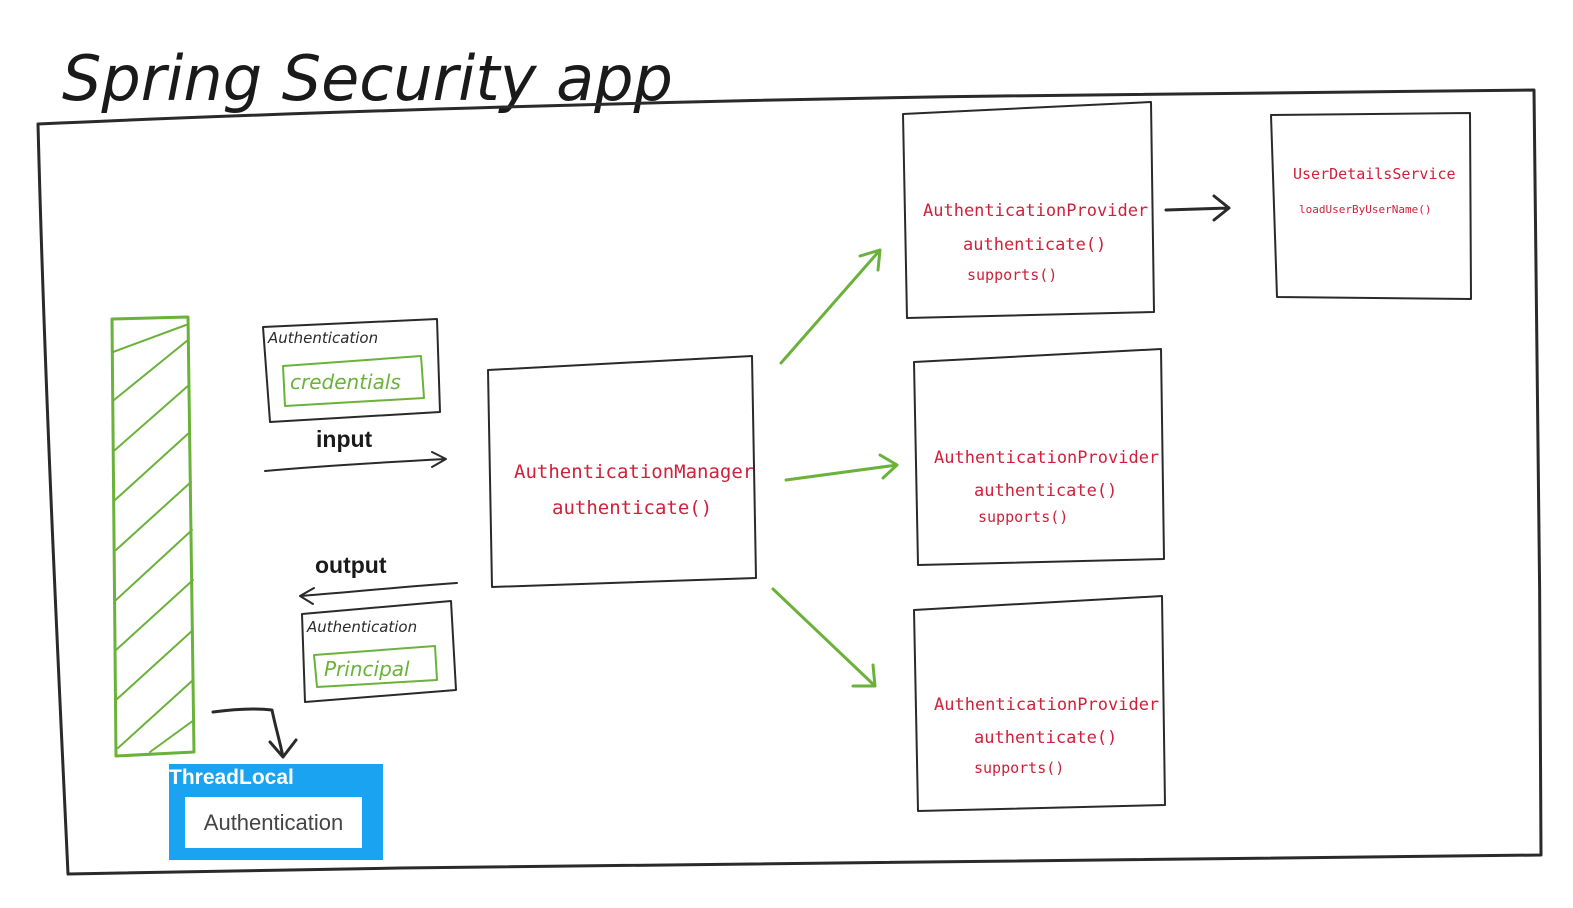  Describe the element at coordinates (344, 439) in the screenshot. I see `input-label: input` at that location.